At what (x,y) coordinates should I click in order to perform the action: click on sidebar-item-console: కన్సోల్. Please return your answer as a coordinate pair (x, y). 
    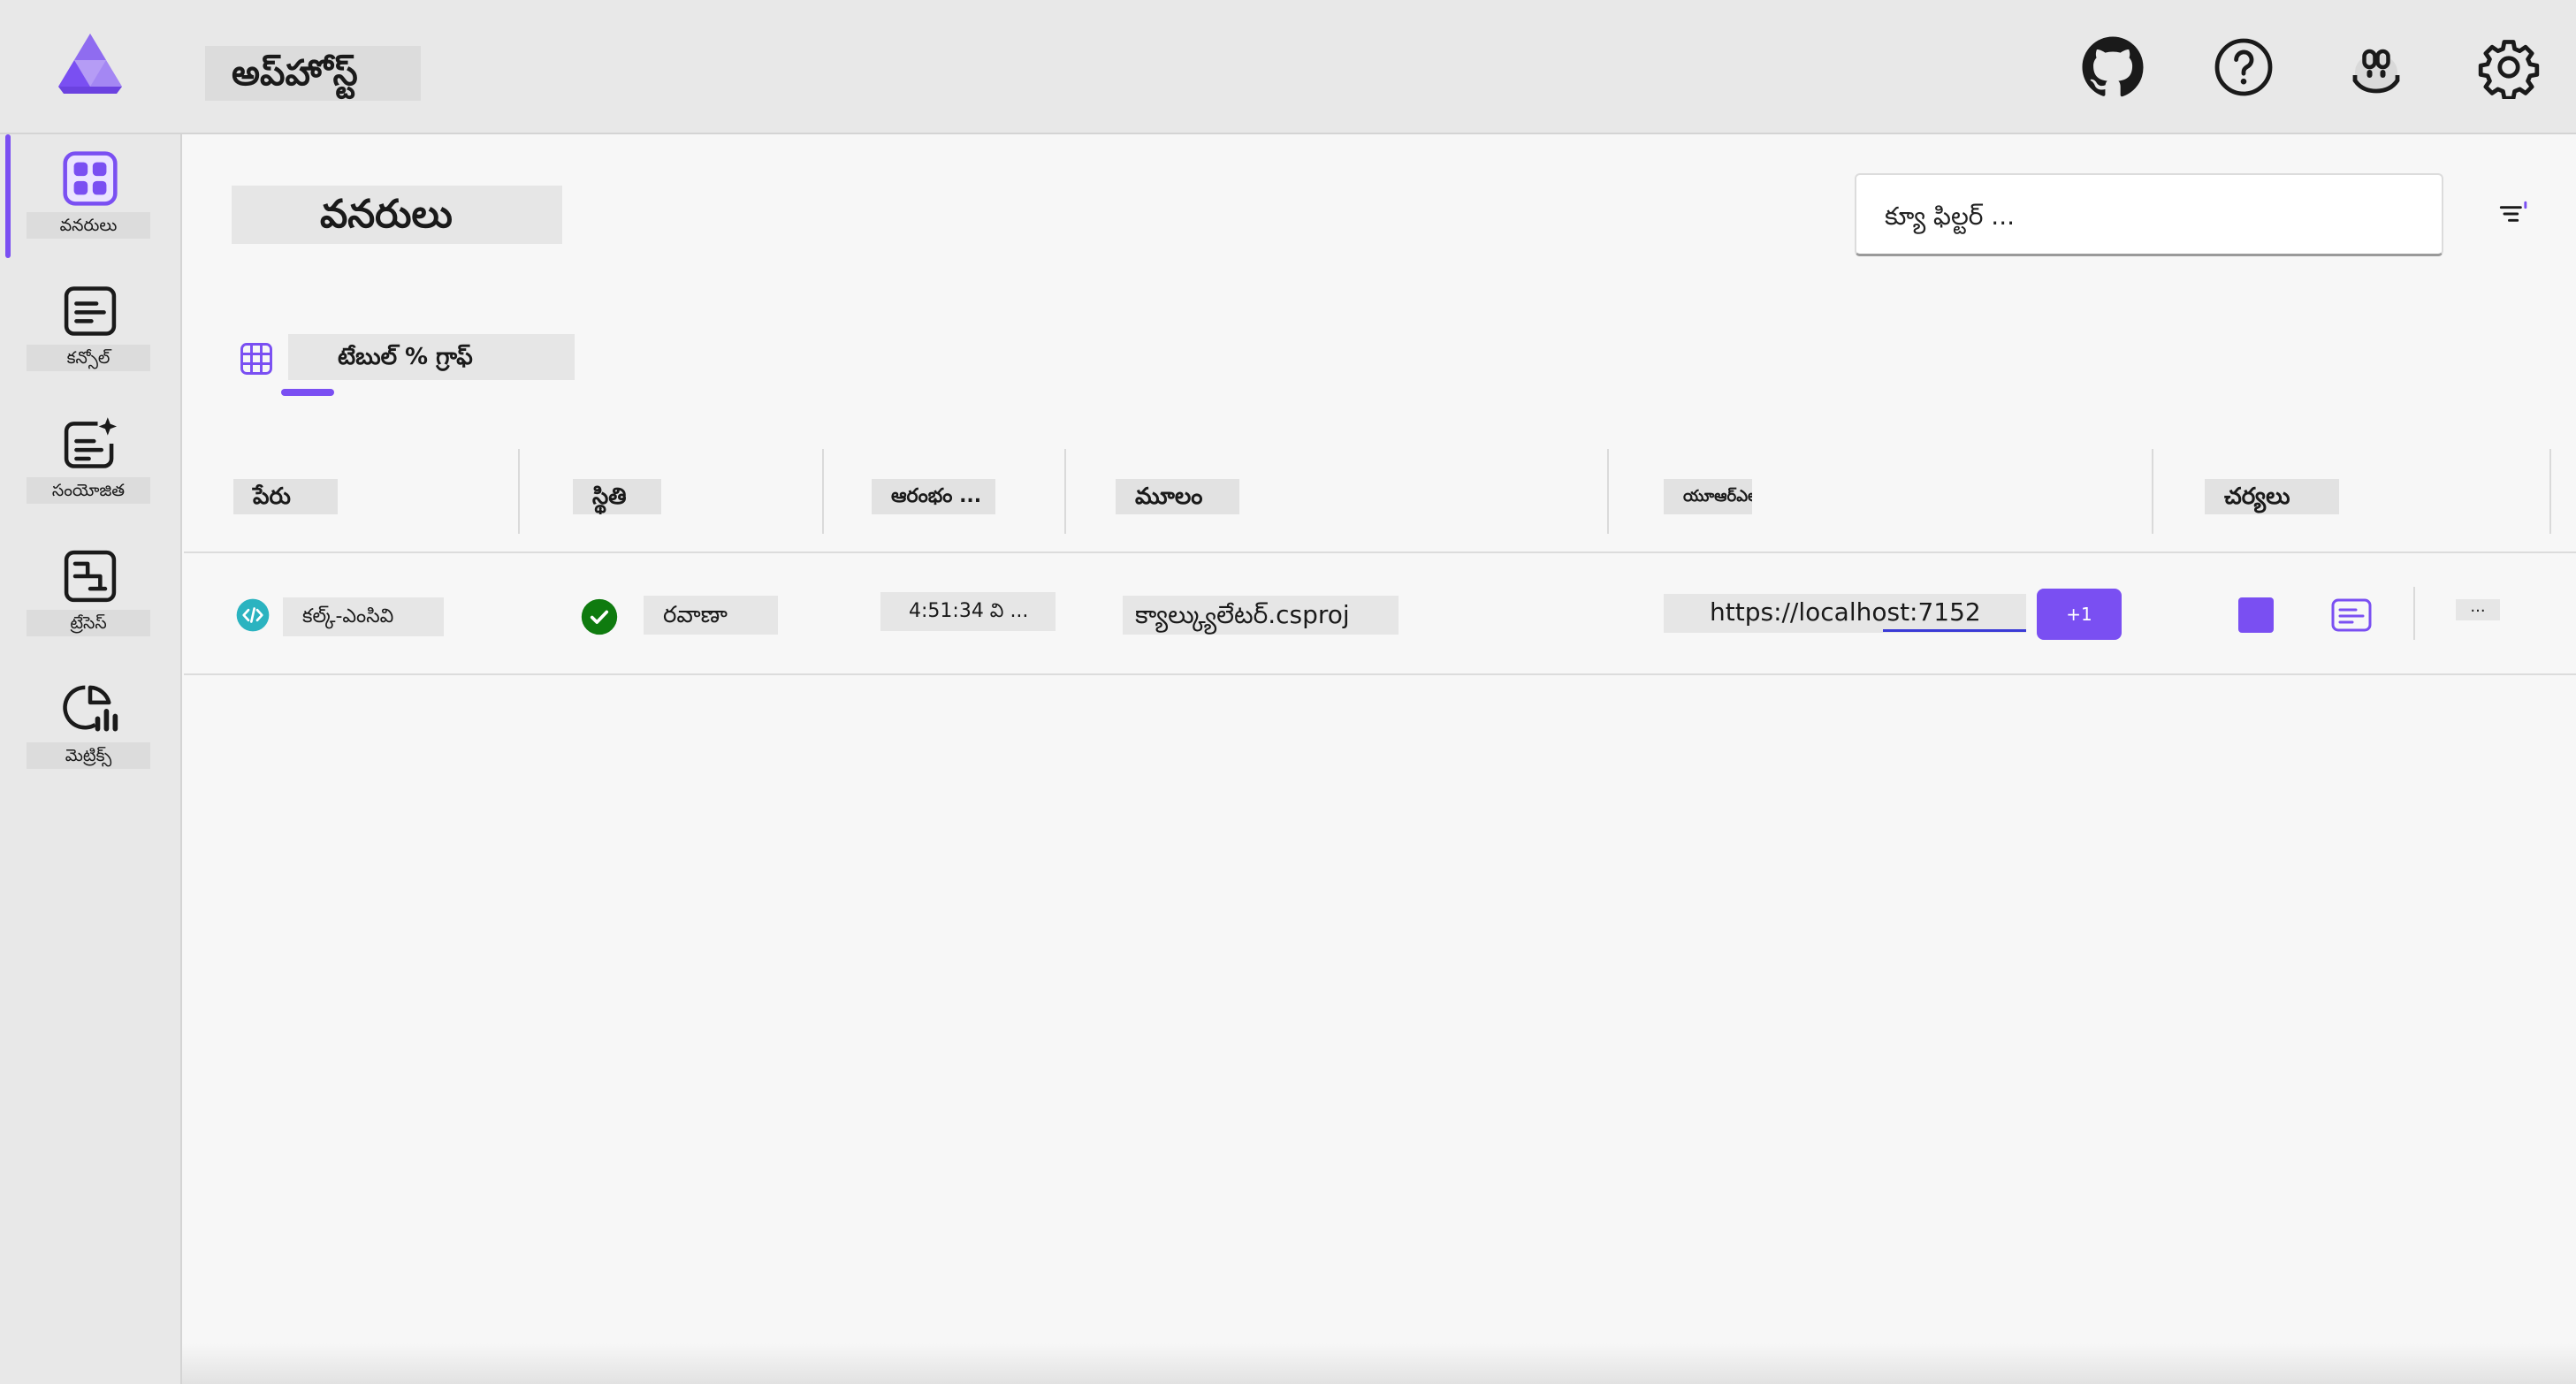
    Looking at the image, I should click on (90, 333).